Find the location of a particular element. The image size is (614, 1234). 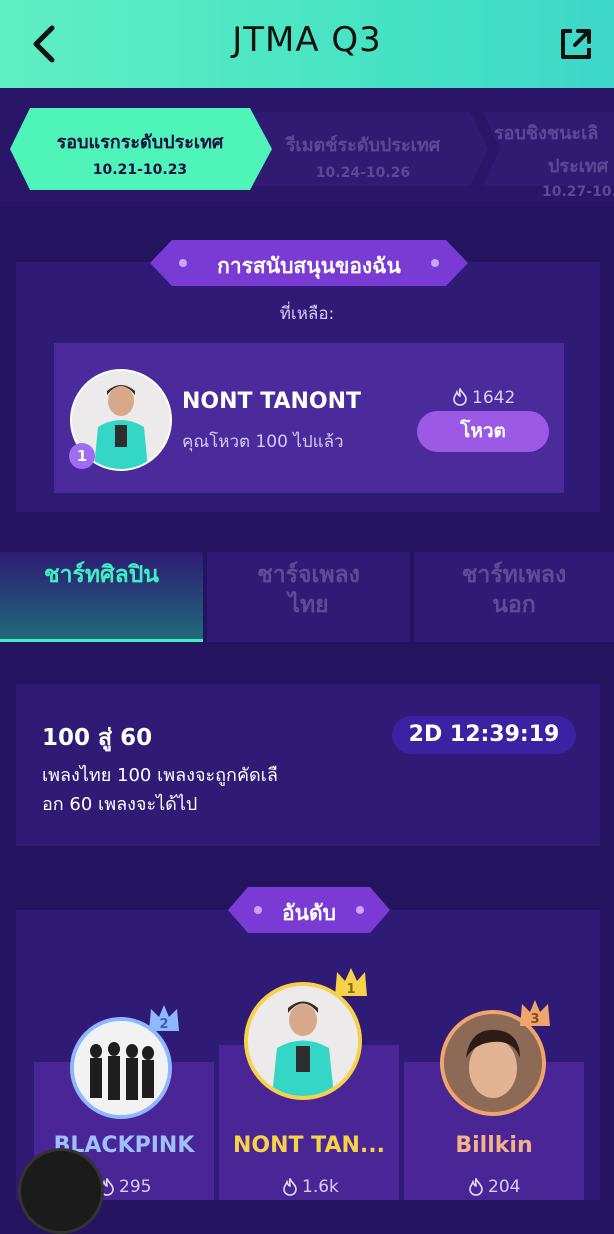

tab-artist-chart: ชาร์ทศิลปิน is located at coordinates (101, 597).